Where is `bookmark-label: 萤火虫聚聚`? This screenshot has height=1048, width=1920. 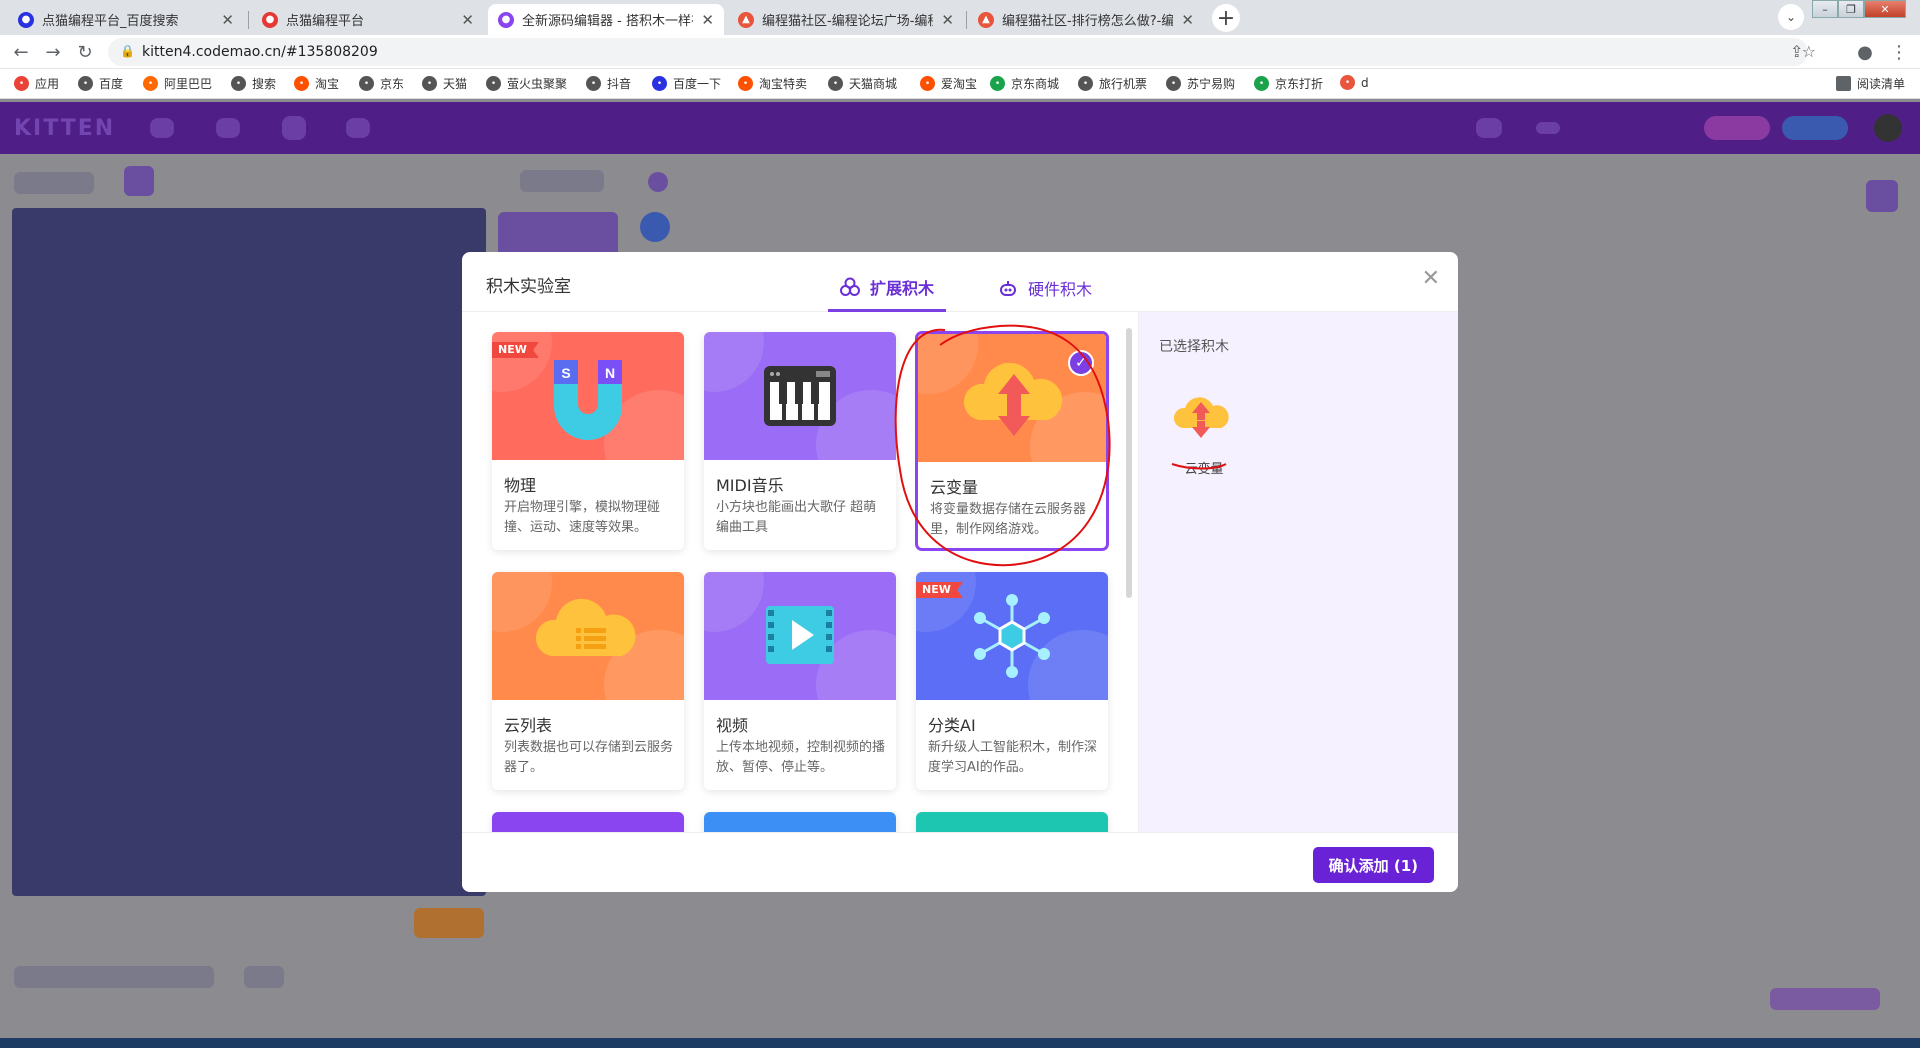
bookmark-label: 萤火虫聚聚 is located at coordinates (537, 84).